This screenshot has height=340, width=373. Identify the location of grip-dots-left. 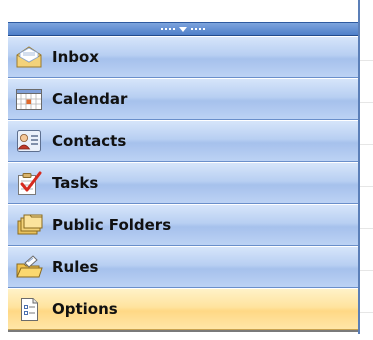
(168, 29).